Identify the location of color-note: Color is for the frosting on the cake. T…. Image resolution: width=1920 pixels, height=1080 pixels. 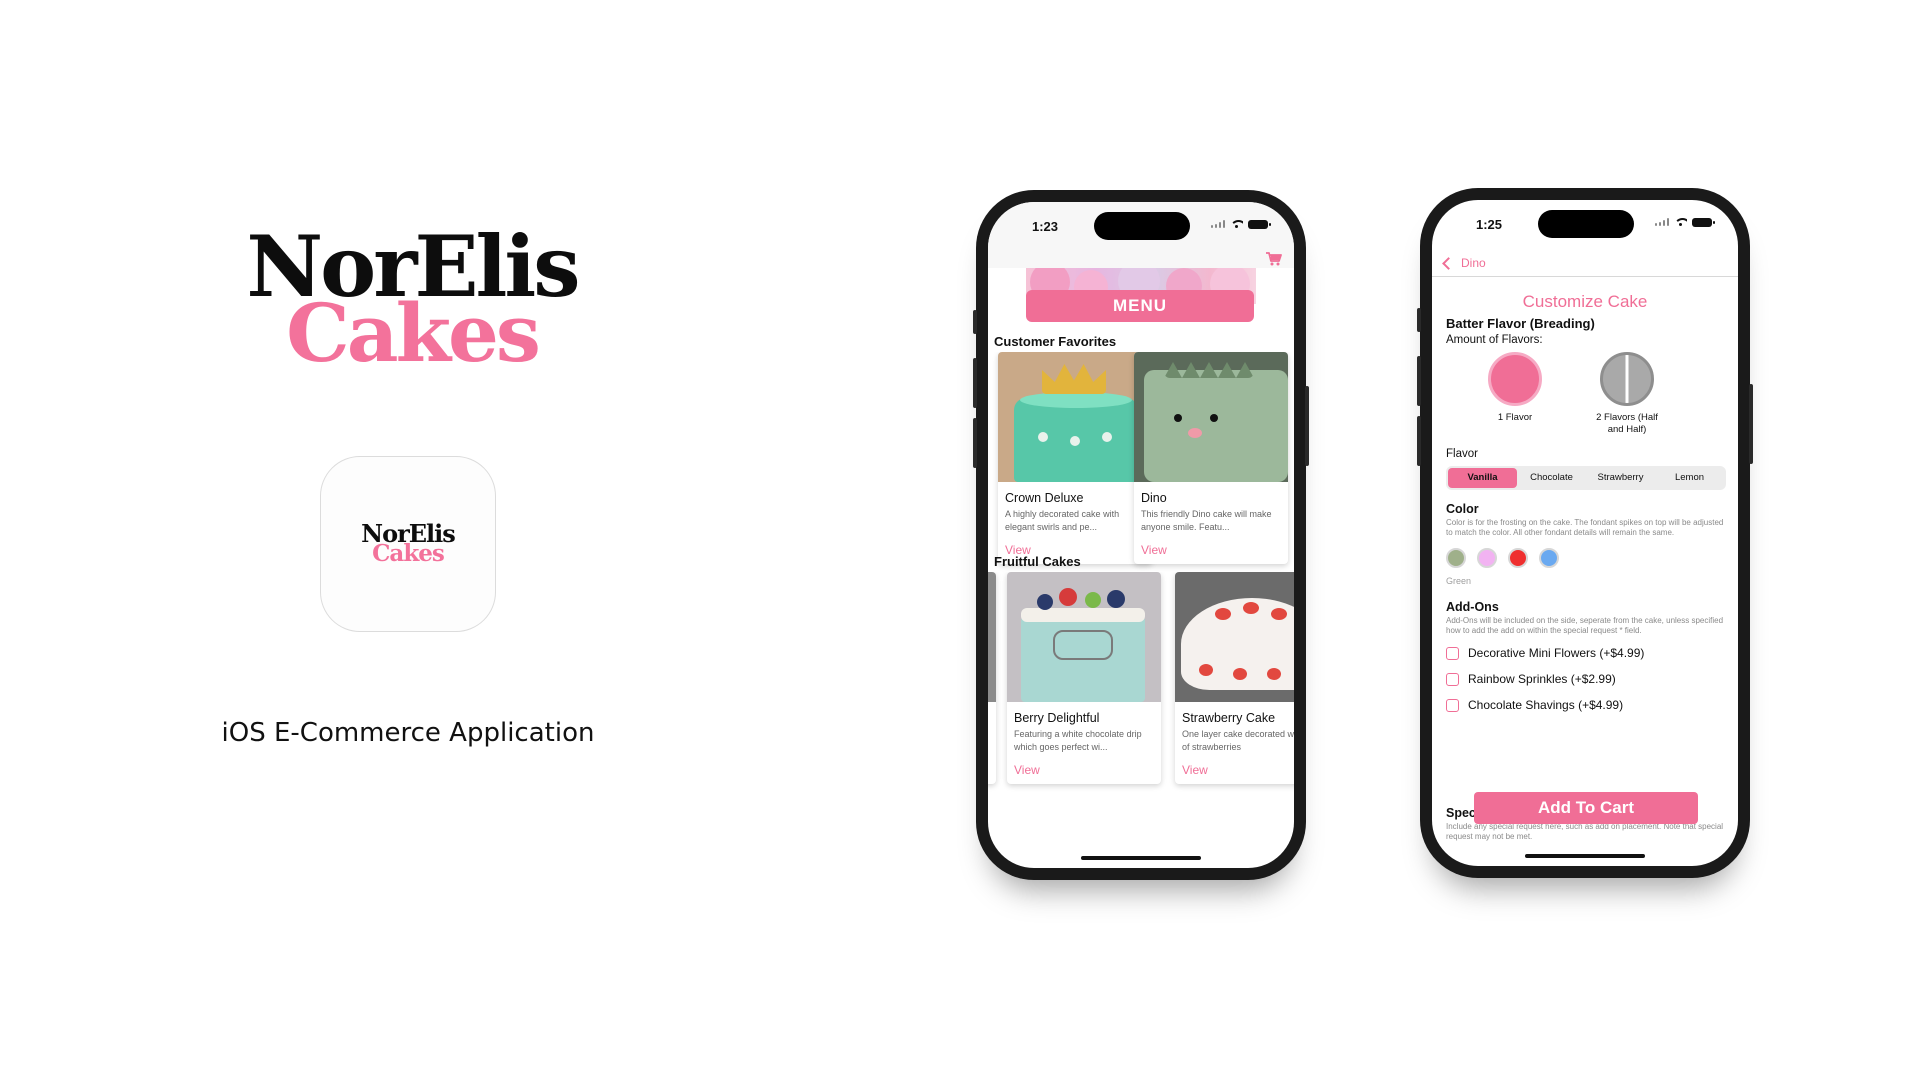
(1585, 527).